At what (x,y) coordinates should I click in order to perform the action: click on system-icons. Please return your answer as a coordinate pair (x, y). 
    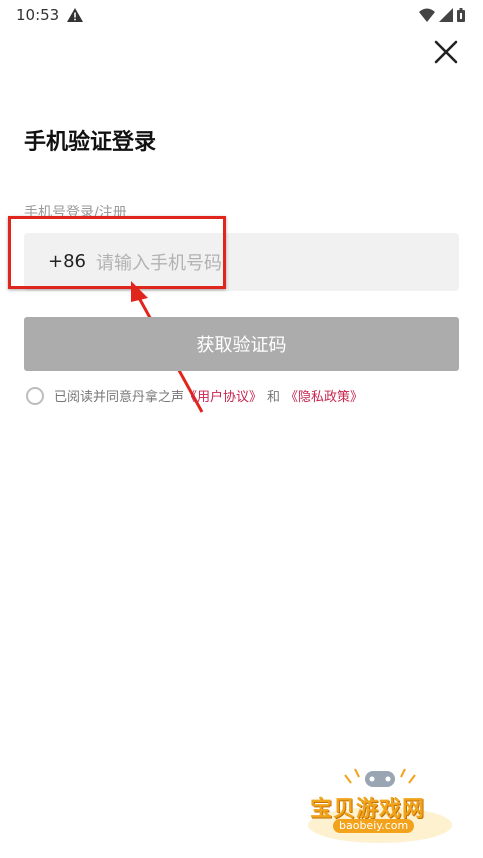
    Looking at the image, I should click on (442, 16).